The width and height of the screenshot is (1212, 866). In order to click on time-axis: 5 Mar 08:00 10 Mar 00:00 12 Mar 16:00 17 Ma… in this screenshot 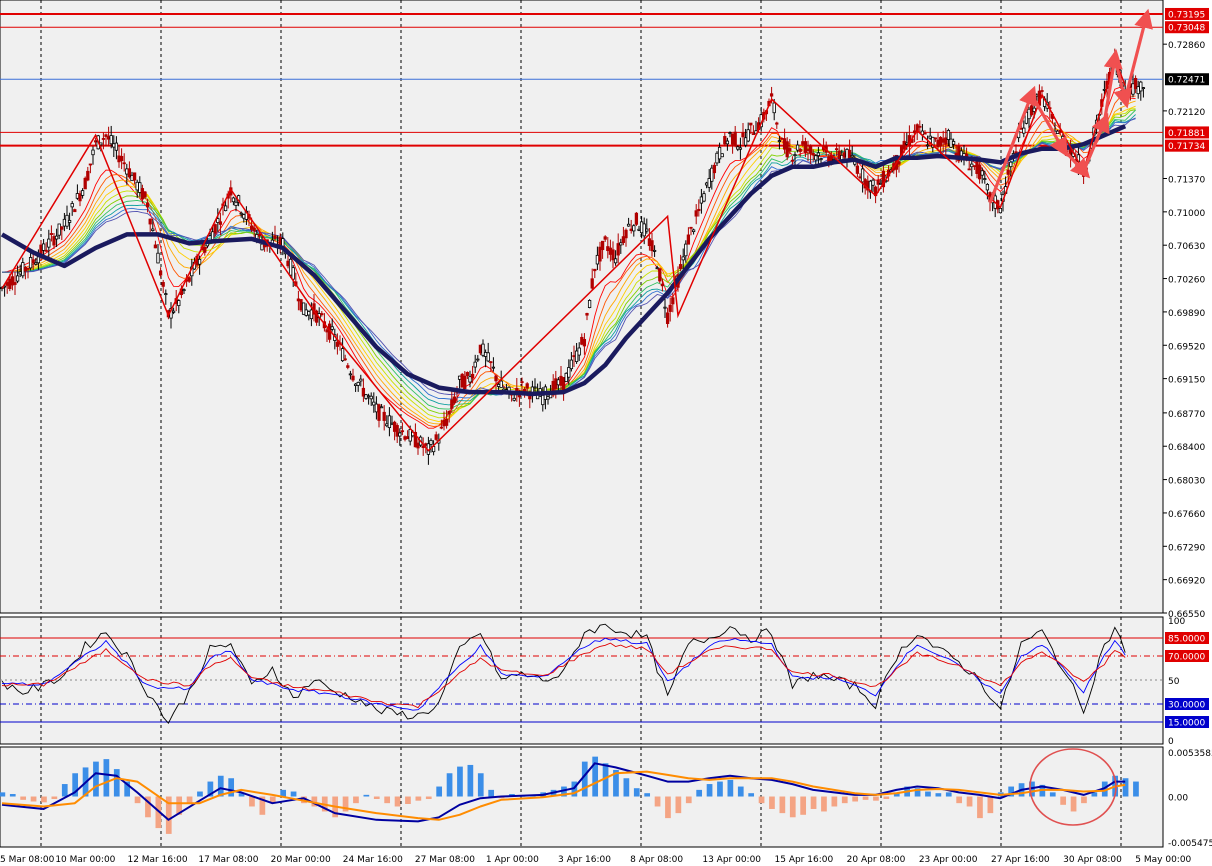, I will do `click(596, 860)`.